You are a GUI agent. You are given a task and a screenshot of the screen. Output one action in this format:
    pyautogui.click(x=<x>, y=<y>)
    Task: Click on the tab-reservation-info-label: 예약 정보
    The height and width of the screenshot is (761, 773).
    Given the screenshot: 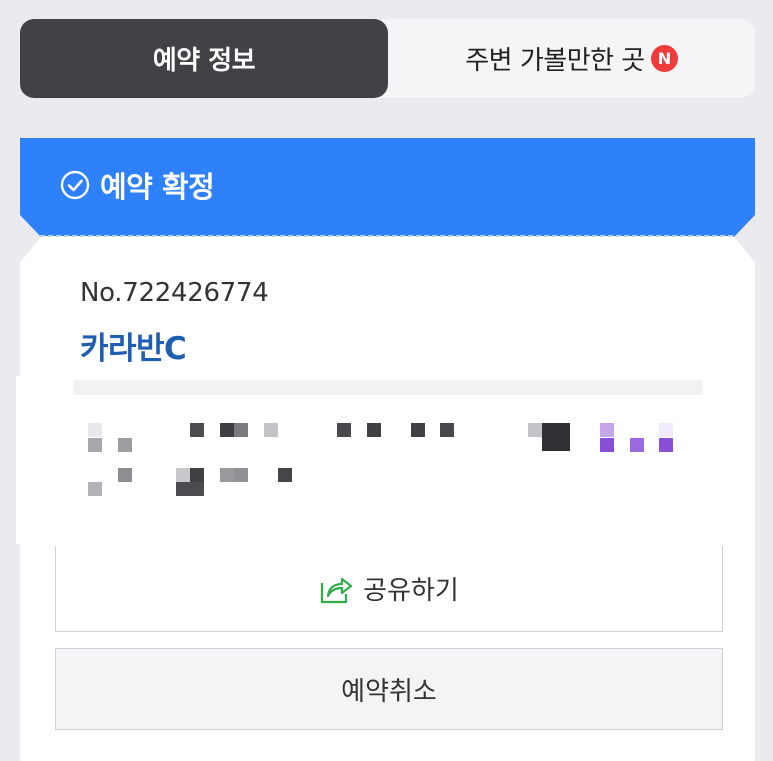 What is the action you would take?
    pyautogui.click(x=204, y=61)
    